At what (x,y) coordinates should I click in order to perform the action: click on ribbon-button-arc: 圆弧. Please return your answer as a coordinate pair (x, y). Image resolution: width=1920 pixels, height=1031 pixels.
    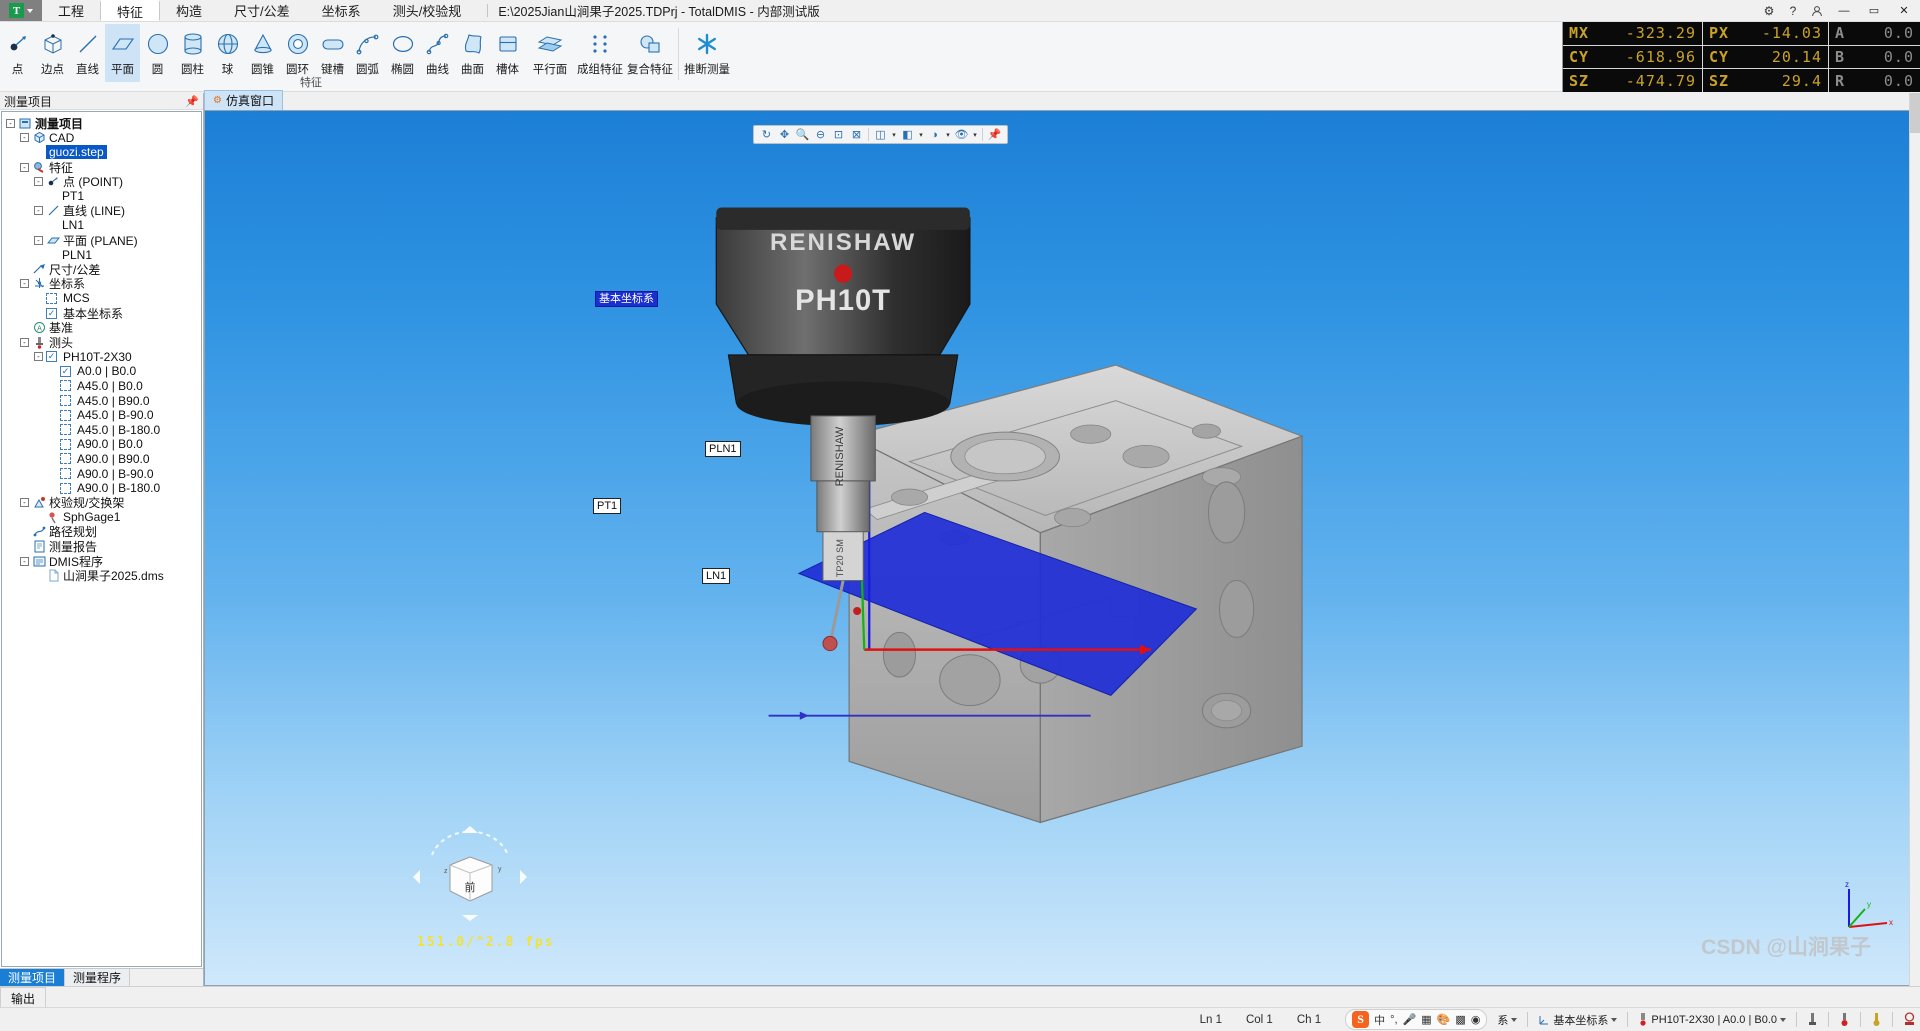
    Looking at the image, I should click on (367, 53).